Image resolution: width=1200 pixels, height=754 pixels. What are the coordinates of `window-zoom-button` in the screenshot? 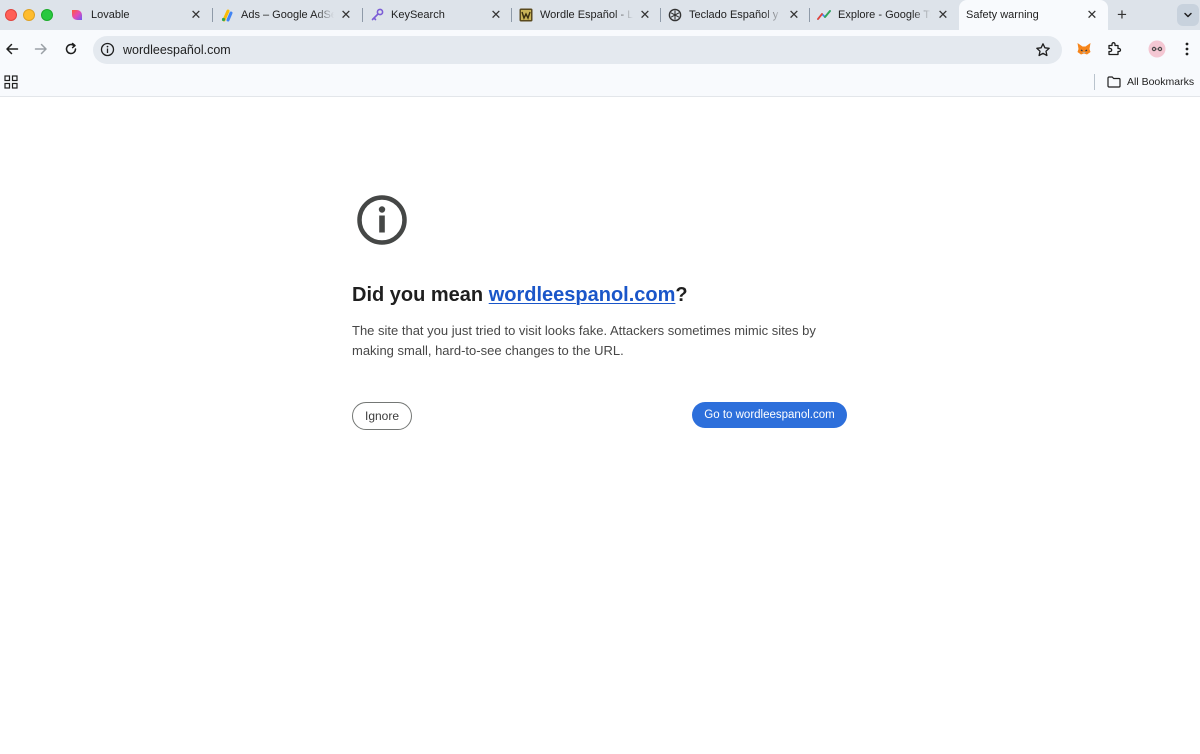 It's located at (47, 15).